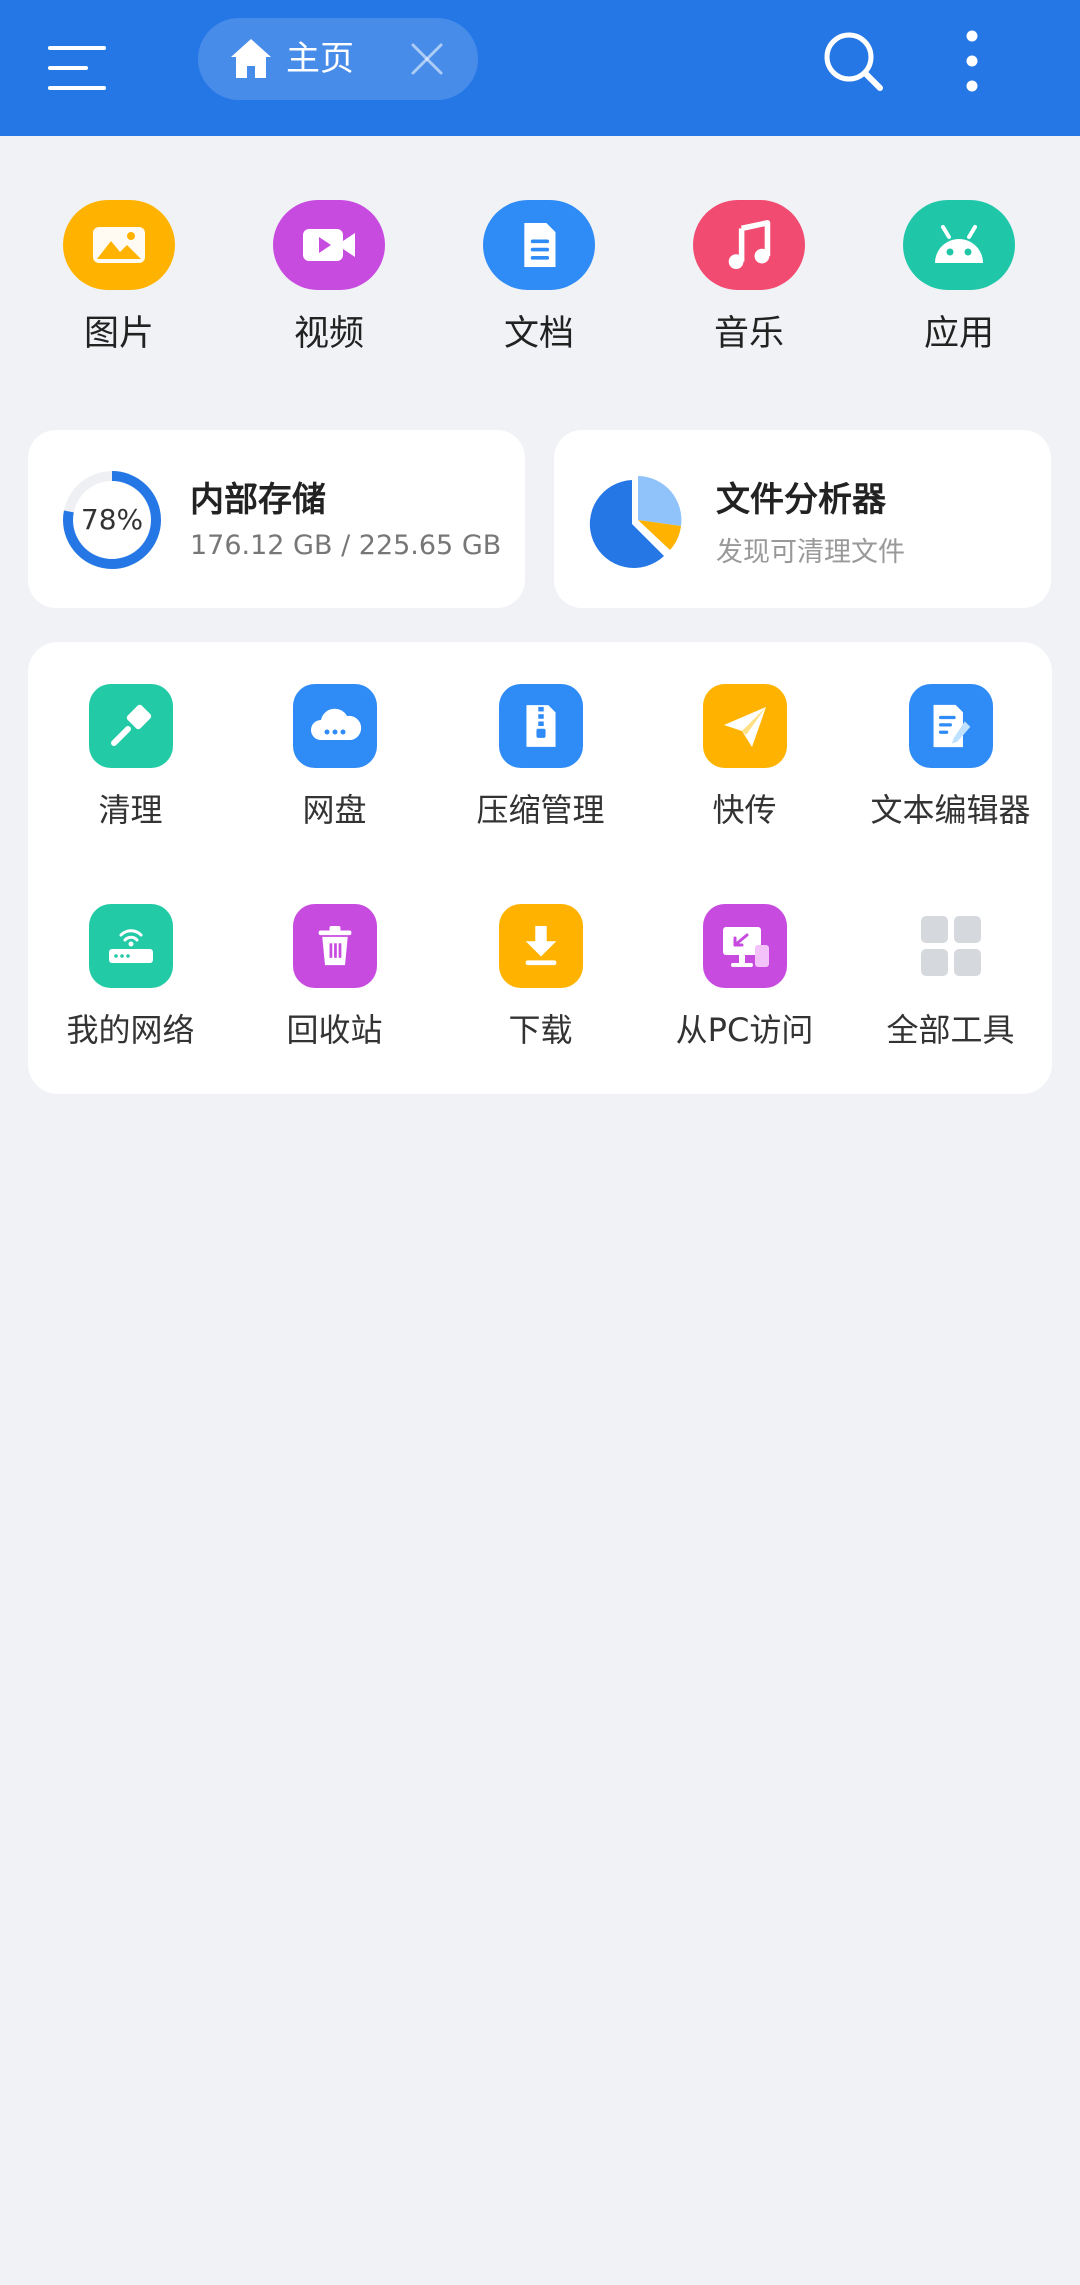 The width and height of the screenshot is (1080, 2285). What do you see at coordinates (748, 334) in the screenshot?
I see `category-label: 音乐` at bounding box center [748, 334].